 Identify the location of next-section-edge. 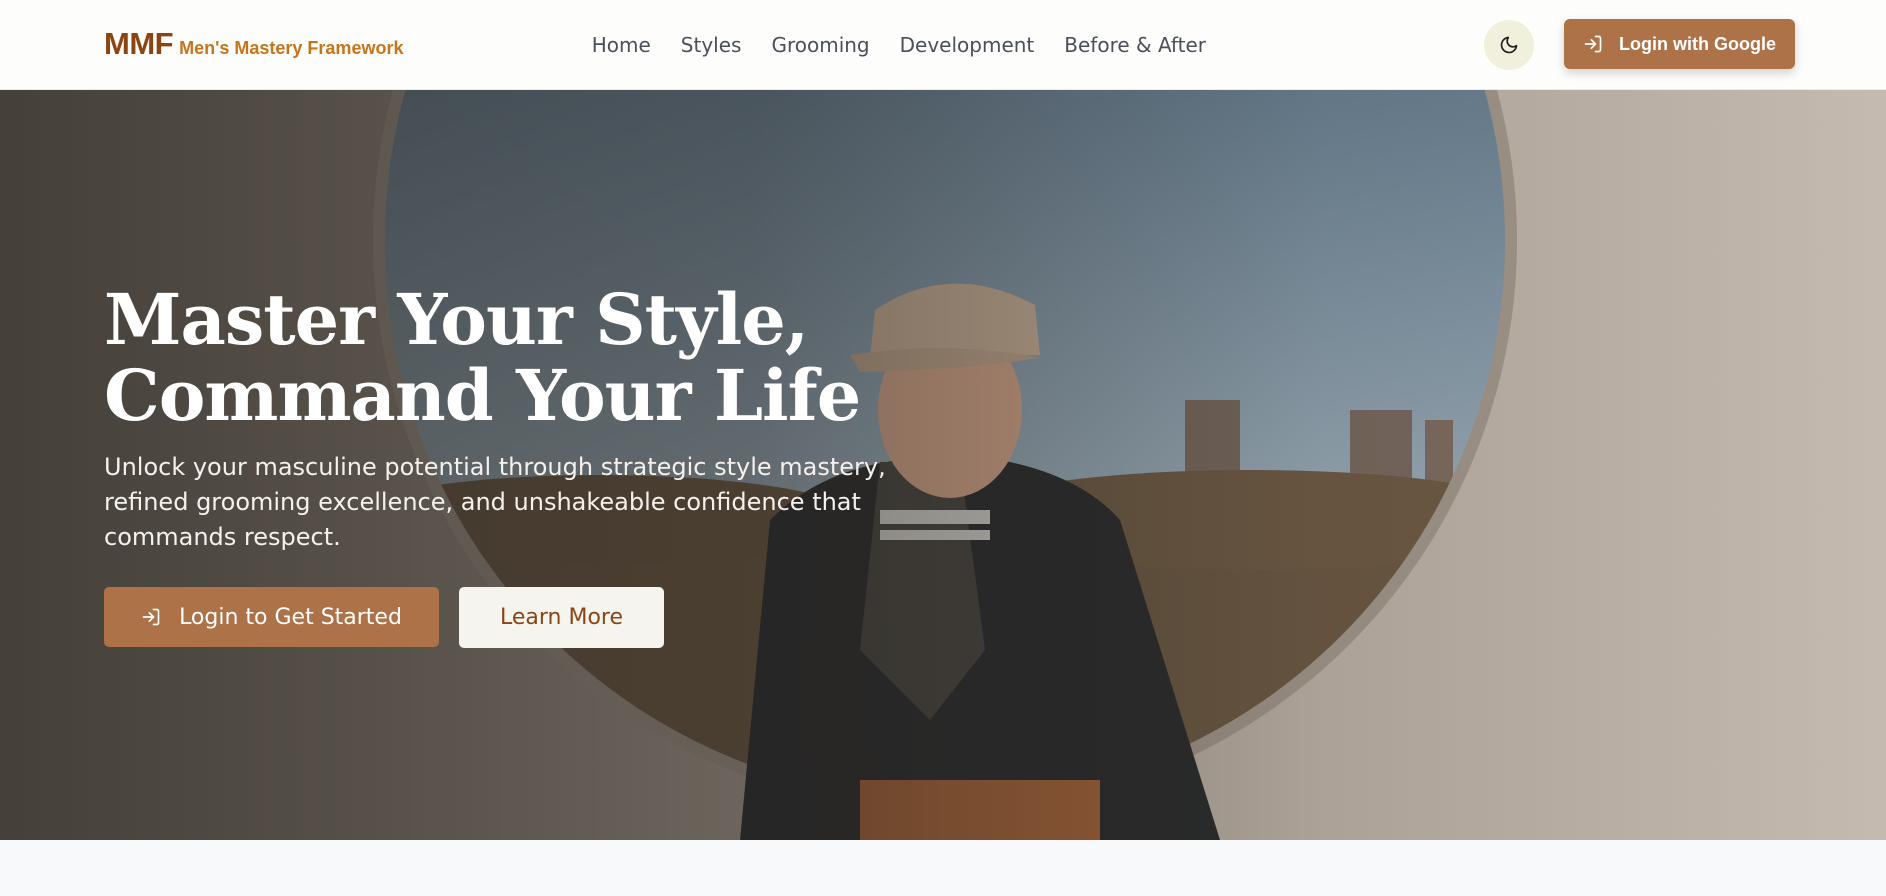
(943, 868).